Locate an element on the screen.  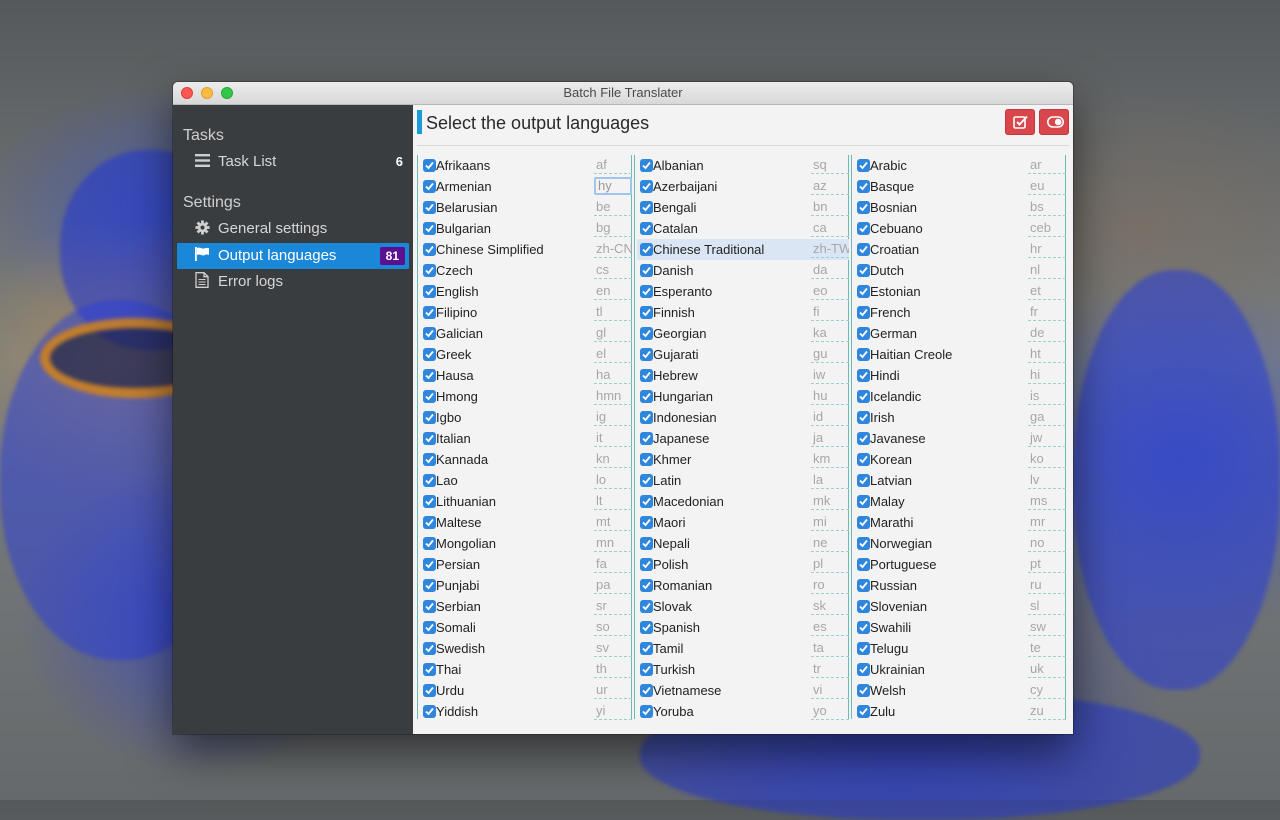
language-row: Danish da is located at coordinates (743, 270).